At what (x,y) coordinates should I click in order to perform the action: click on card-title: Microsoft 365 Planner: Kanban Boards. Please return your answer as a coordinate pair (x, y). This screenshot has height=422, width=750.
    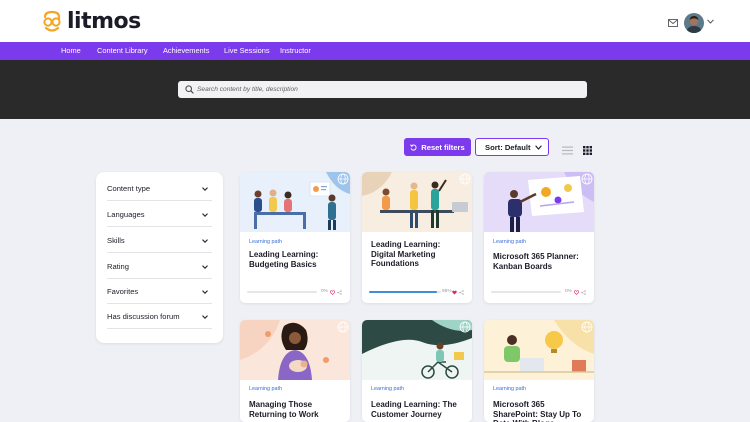
    Looking at the image, I should click on (536, 261).